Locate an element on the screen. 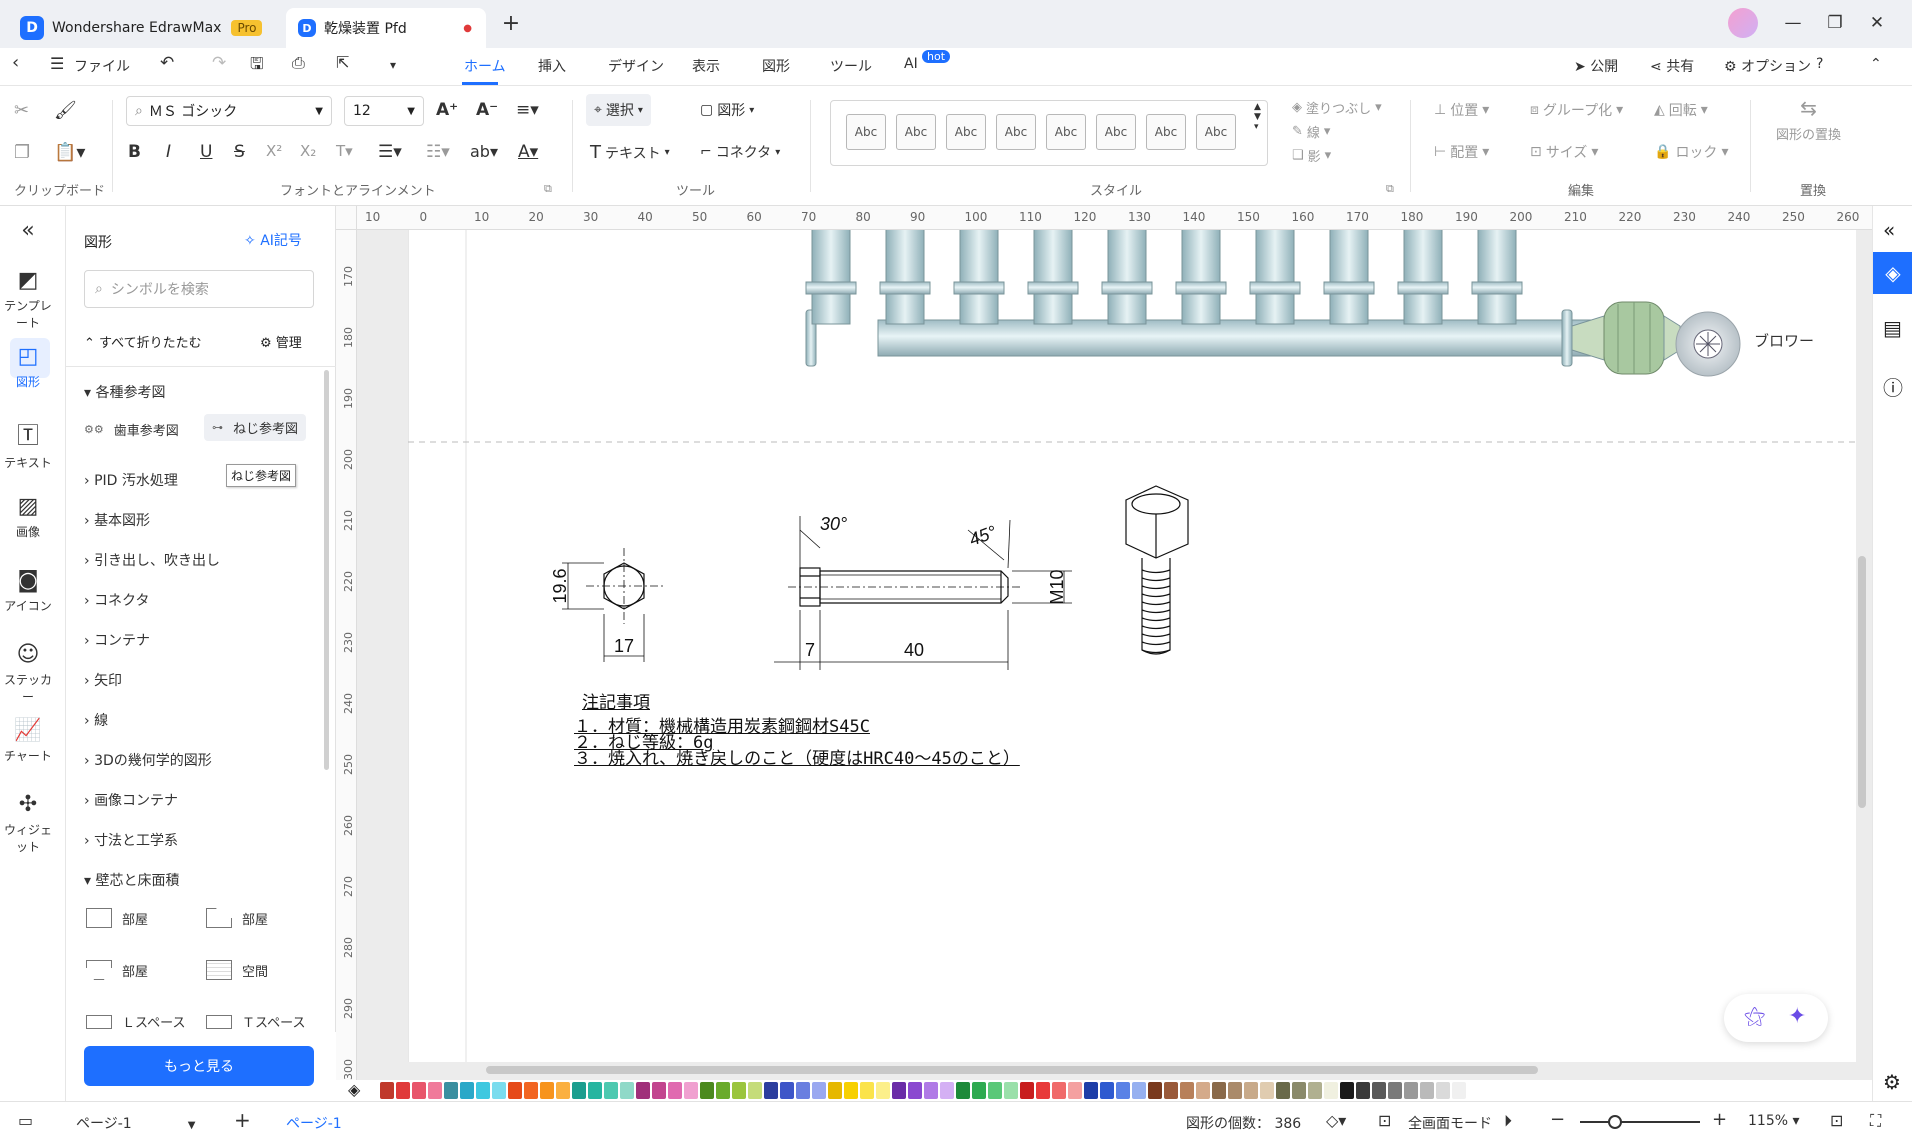  italic-icon: I is located at coordinates (168, 152).